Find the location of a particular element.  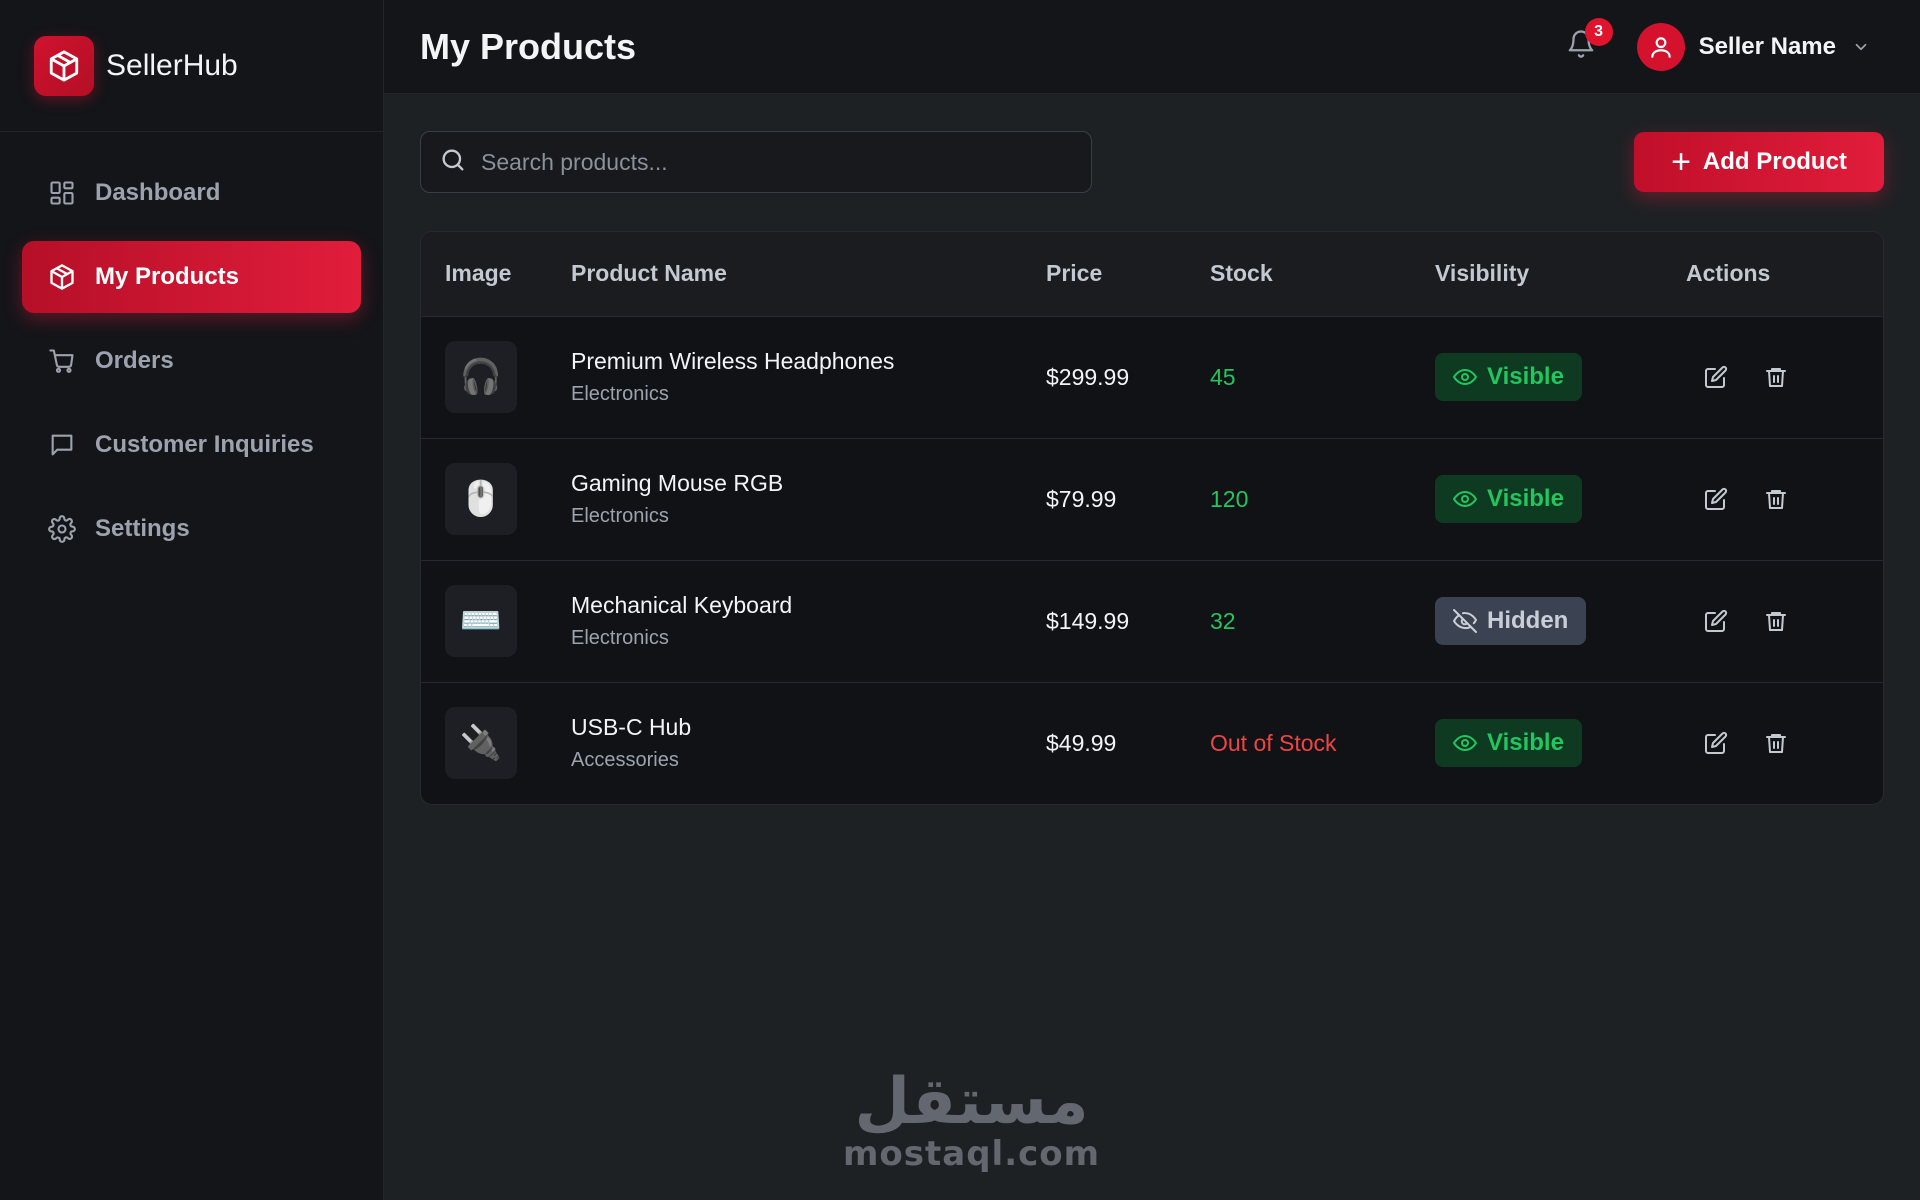

sidebar-item-label: Orders is located at coordinates (134, 360).